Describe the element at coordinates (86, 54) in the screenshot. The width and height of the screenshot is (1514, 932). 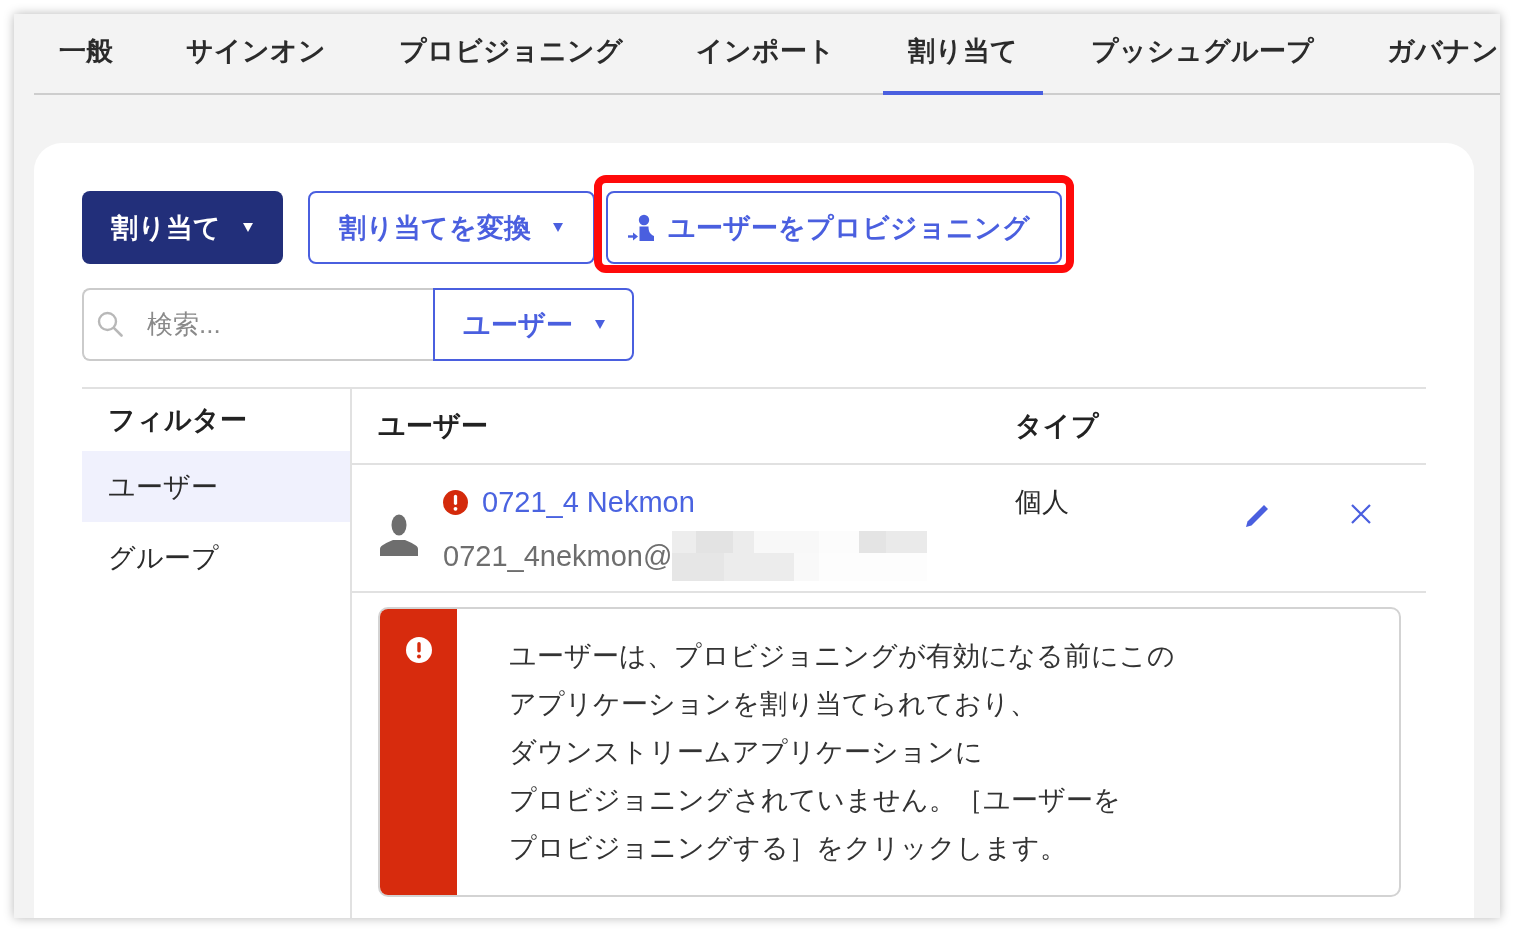
I see `tab: 一般` at that location.